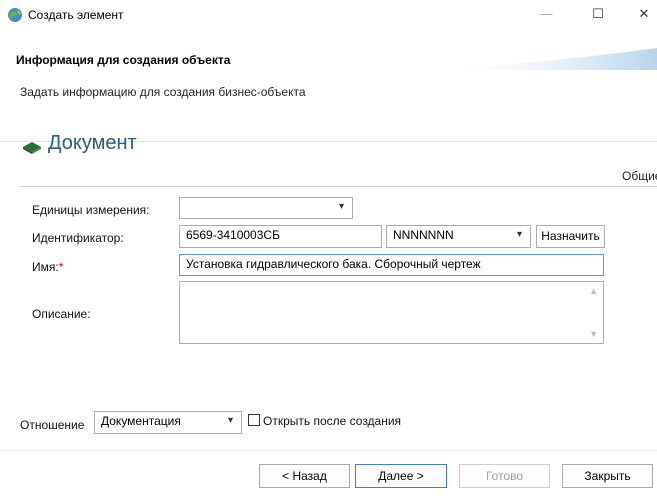 The height and width of the screenshot is (496, 657). I want to click on scroll-down-icon: ▼, so click(593, 334).